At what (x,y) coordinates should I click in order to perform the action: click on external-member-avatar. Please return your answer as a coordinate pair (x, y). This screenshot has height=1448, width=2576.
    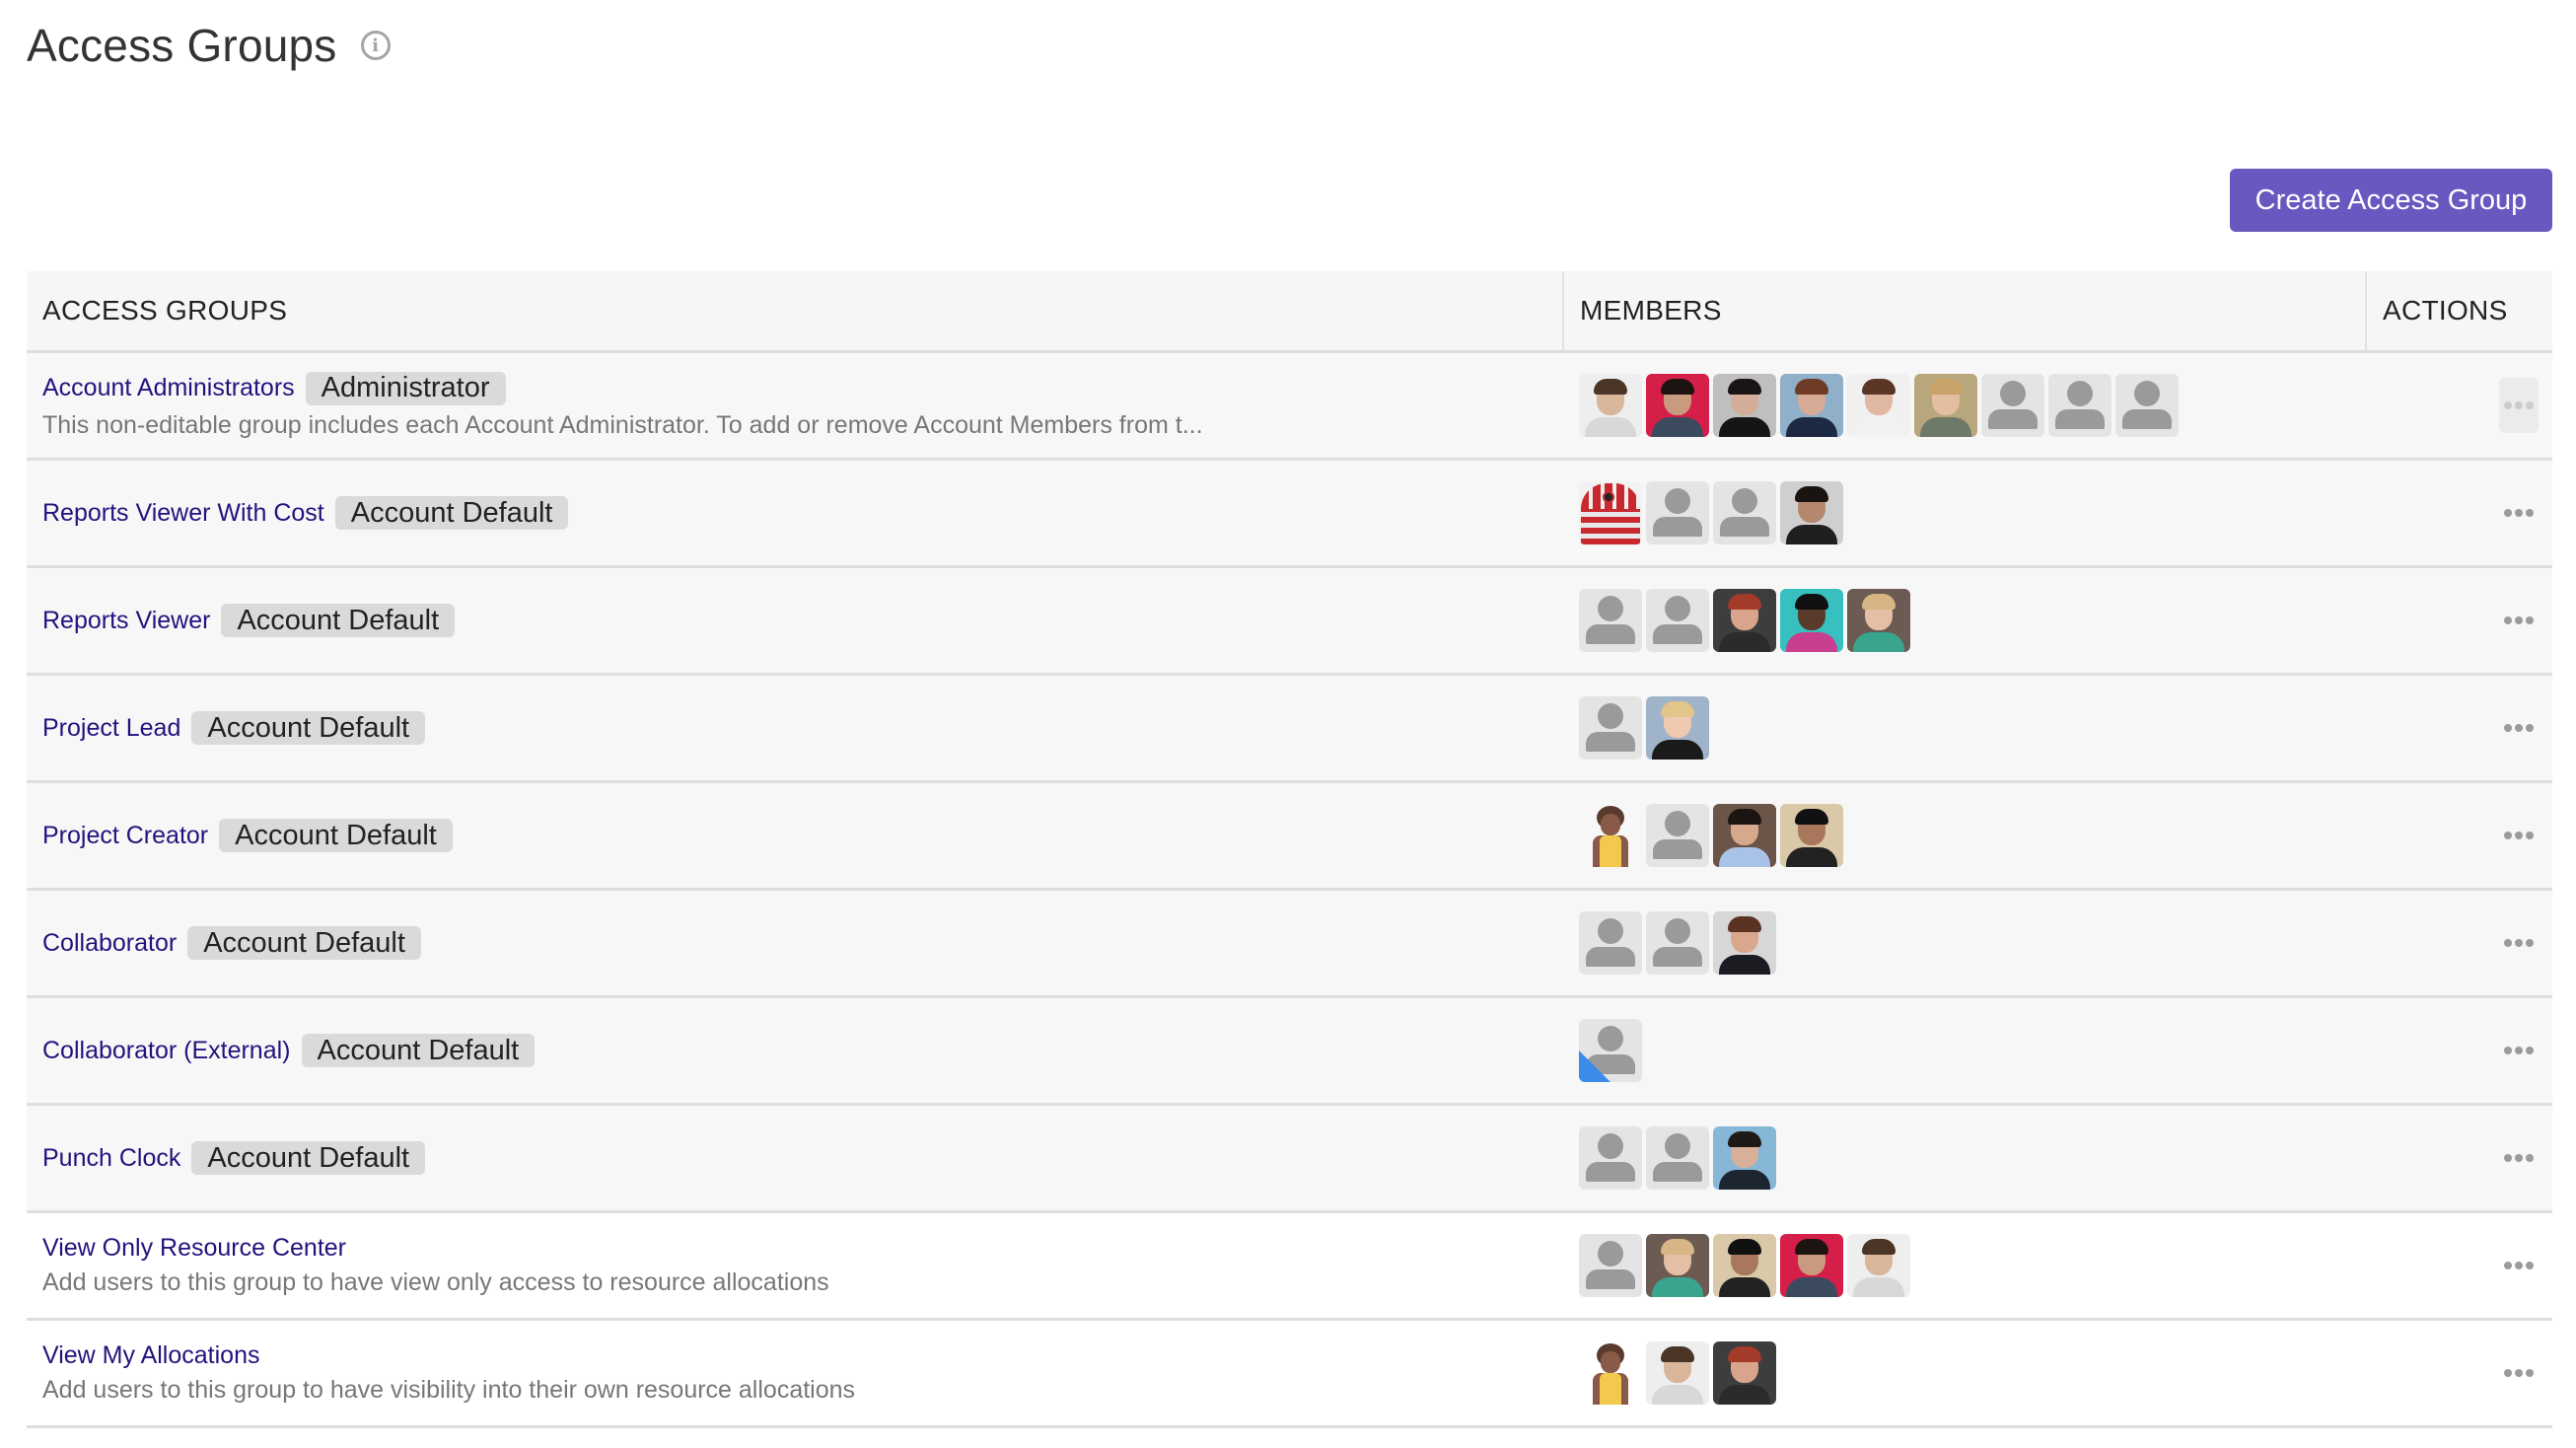
    Looking at the image, I should click on (1611, 1050).